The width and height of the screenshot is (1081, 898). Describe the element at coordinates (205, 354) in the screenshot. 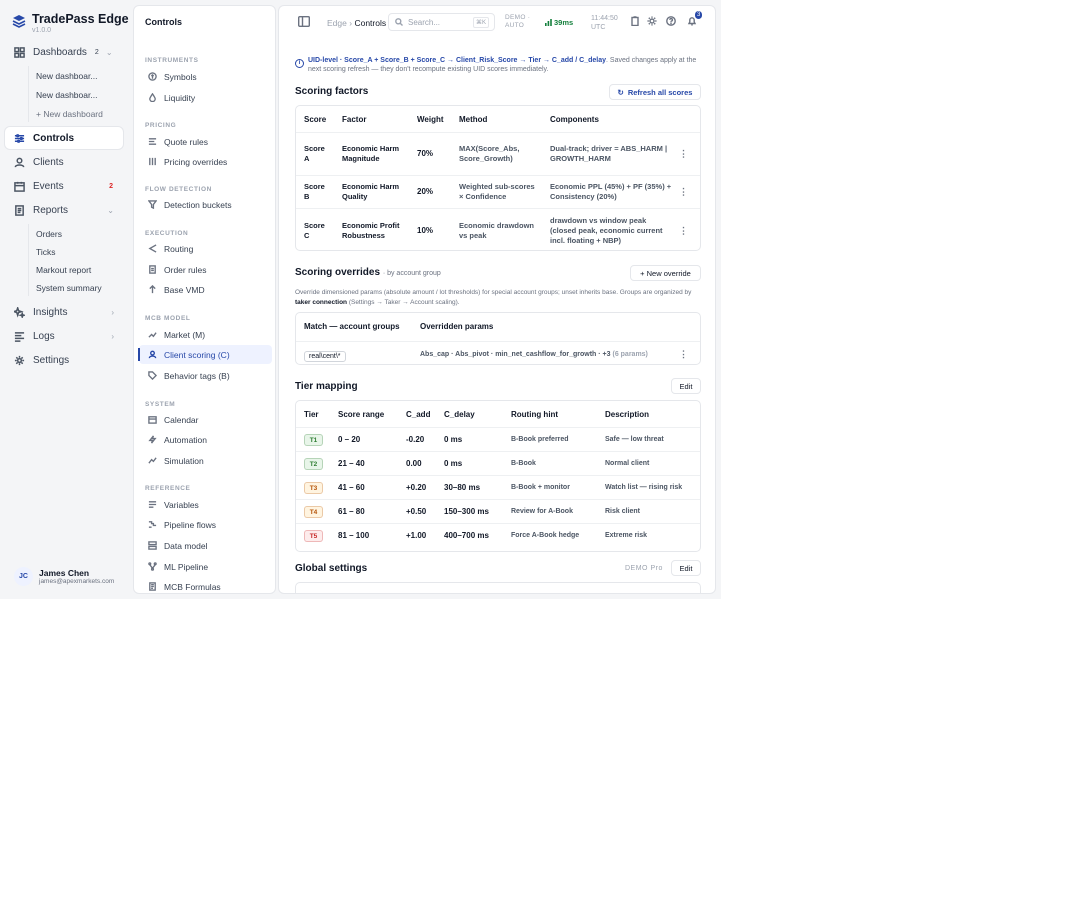

I see `control-item-client-scoring-c: Client scoring (C)` at that location.